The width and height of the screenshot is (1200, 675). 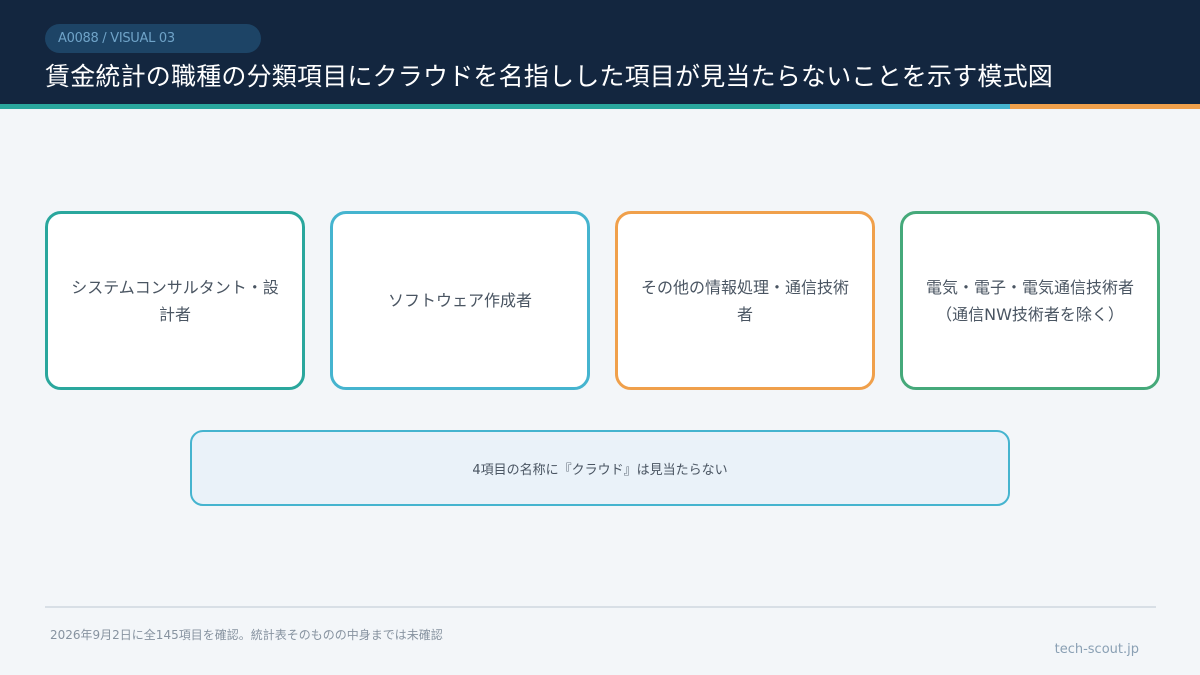 I want to click on footer-divider, so click(x=600, y=607).